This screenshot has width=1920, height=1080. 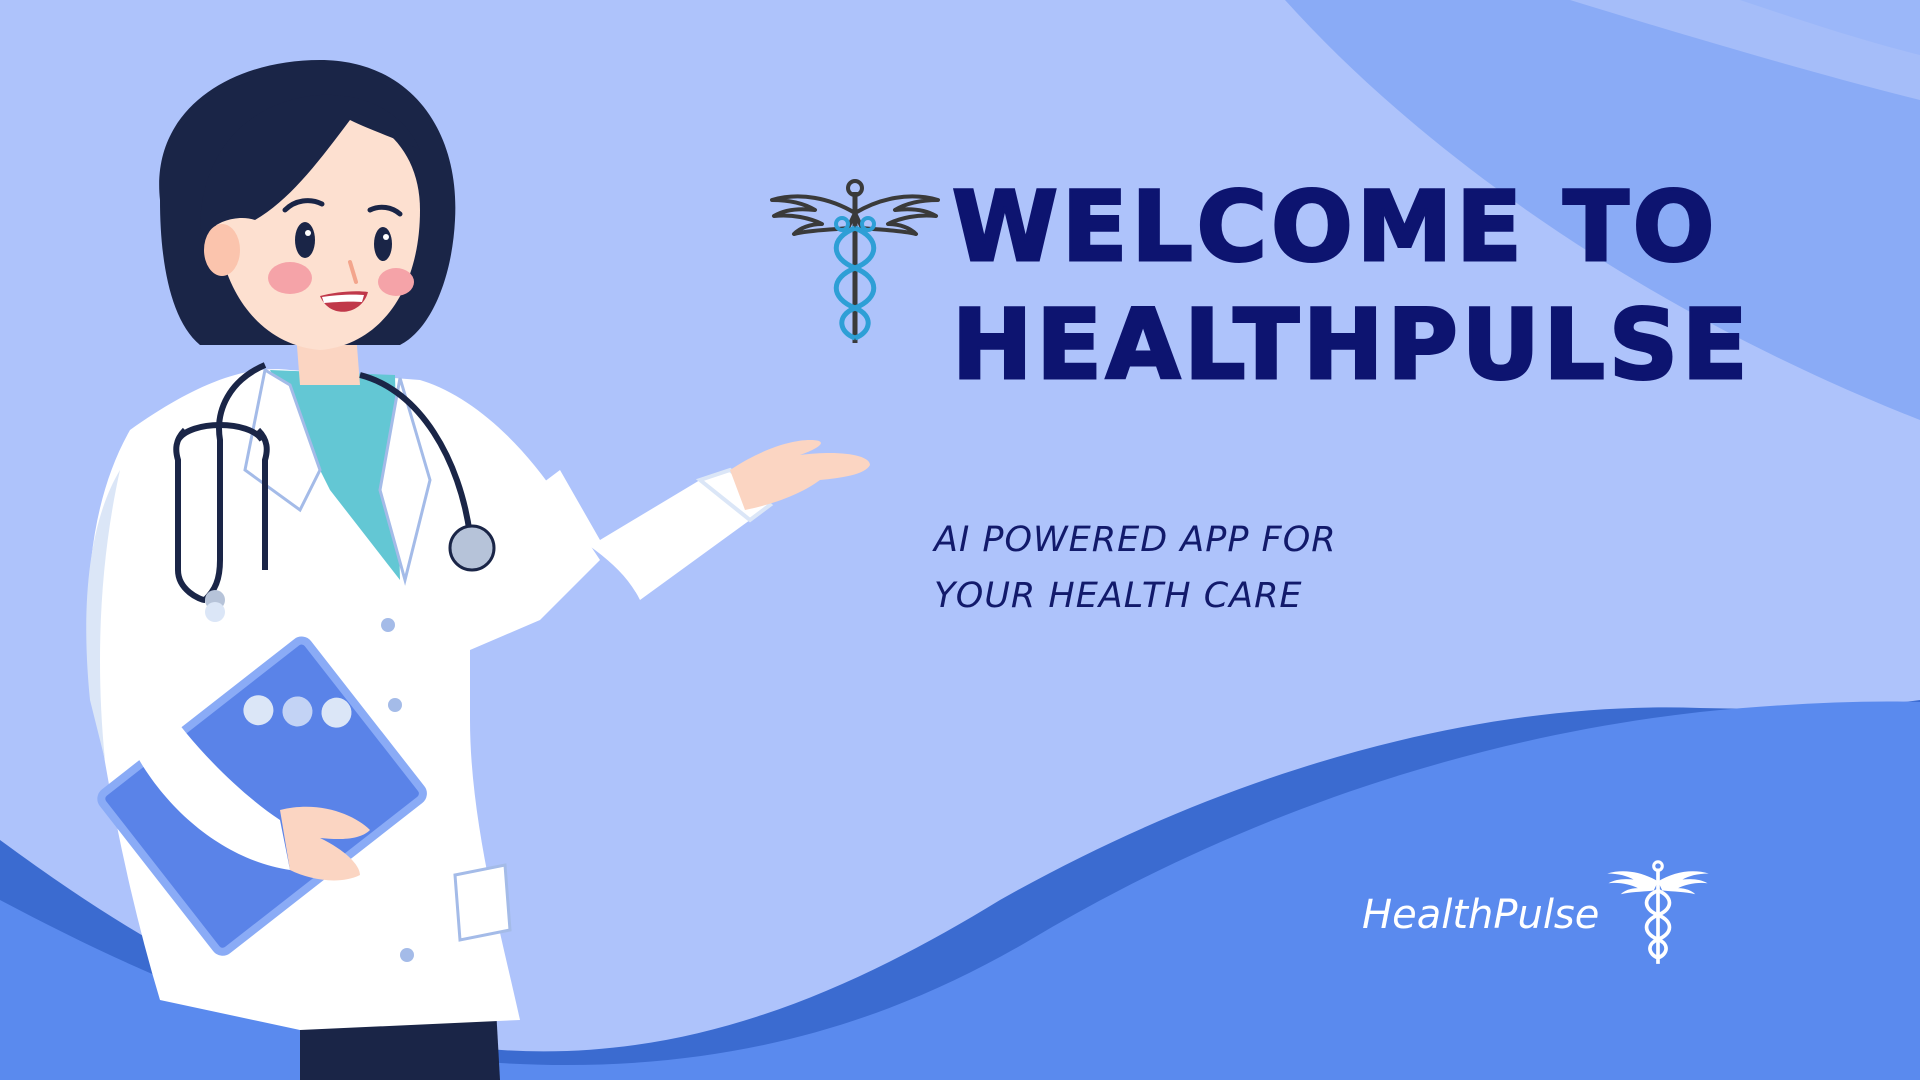 I want to click on title-line-1: WELCOME TO, so click(x=1335, y=227).